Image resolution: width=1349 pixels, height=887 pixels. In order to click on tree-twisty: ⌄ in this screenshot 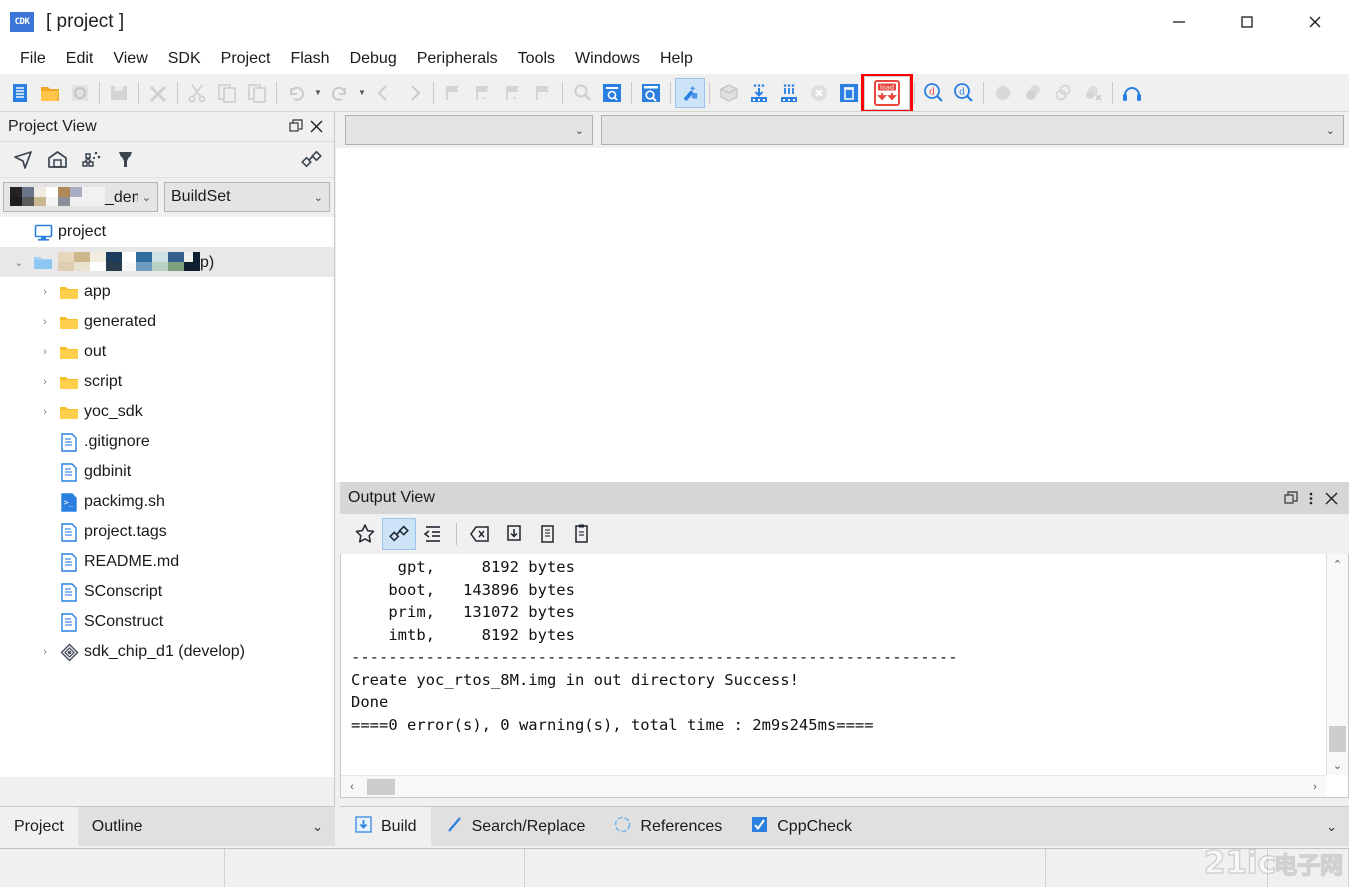, I will do `click(19, 262)`.